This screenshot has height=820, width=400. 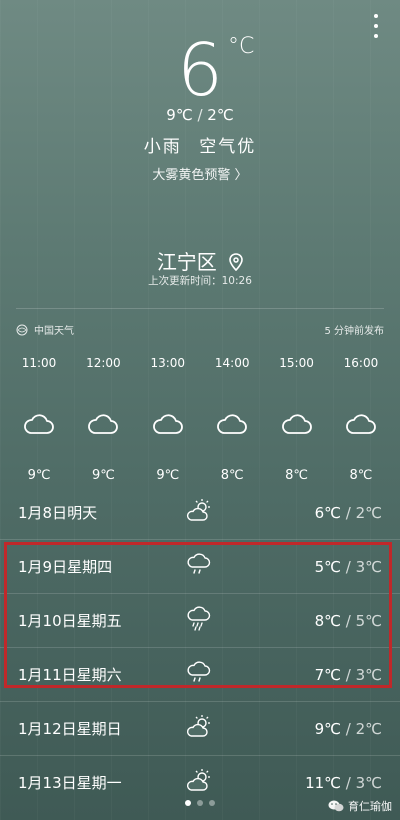 What do you see at coordinates (296, 363) in the screenshot?
I see `hour-time: 15:00` at bounding box center [296, 363].